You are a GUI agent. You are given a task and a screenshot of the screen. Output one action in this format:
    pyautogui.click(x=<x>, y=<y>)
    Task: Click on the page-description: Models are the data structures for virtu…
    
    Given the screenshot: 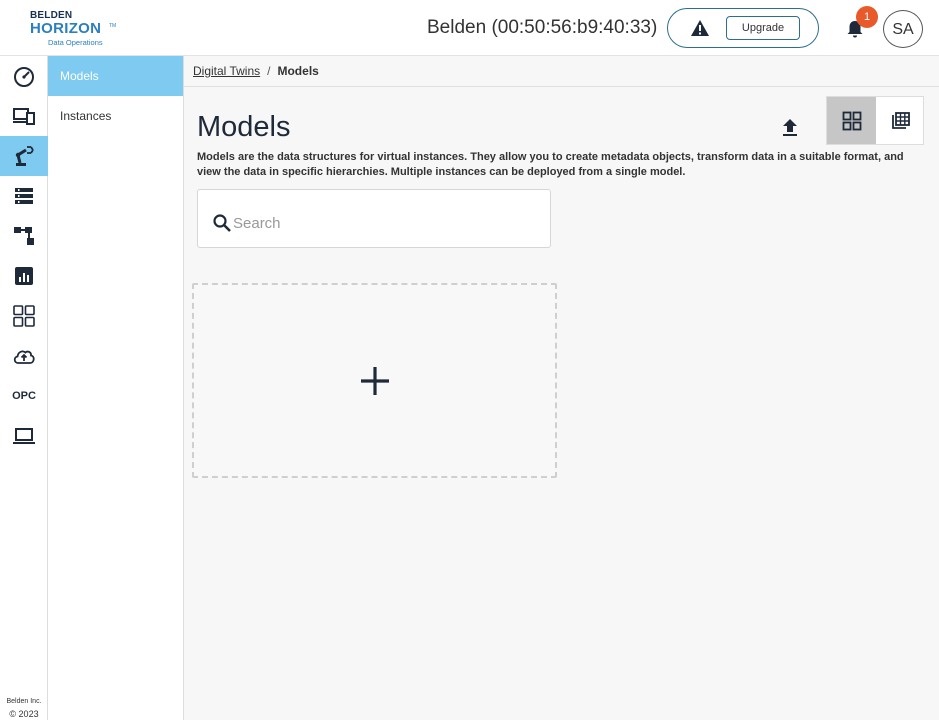 What is the action you would take?
    pyautogui.click(x=550, y=164)
    